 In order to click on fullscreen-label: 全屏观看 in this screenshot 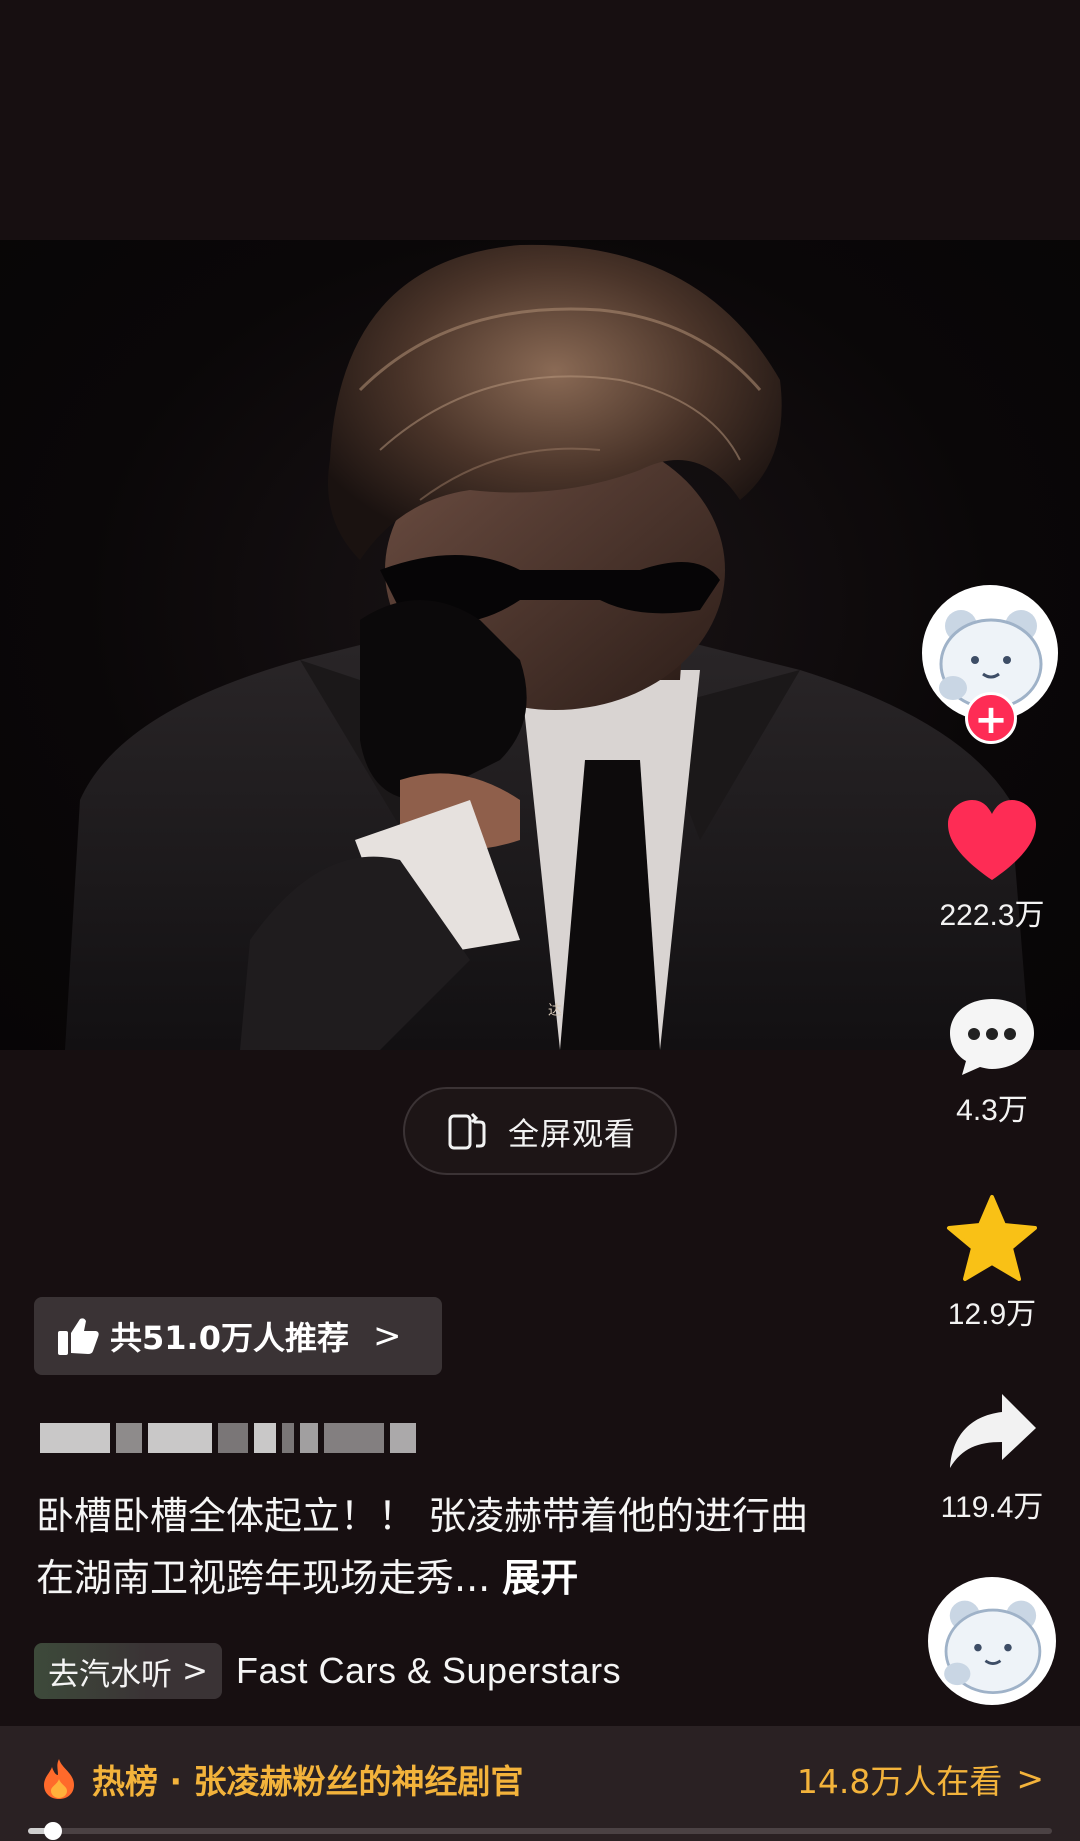, I will do `click(572, 1134)`.